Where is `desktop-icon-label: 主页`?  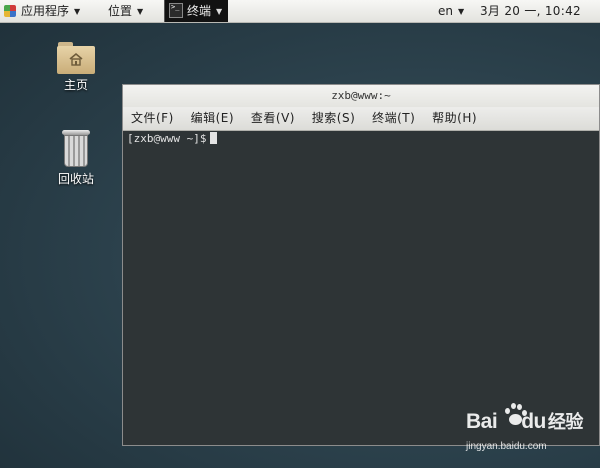 desktop-icon-label: 主页 is located at coordinates (75, 85).